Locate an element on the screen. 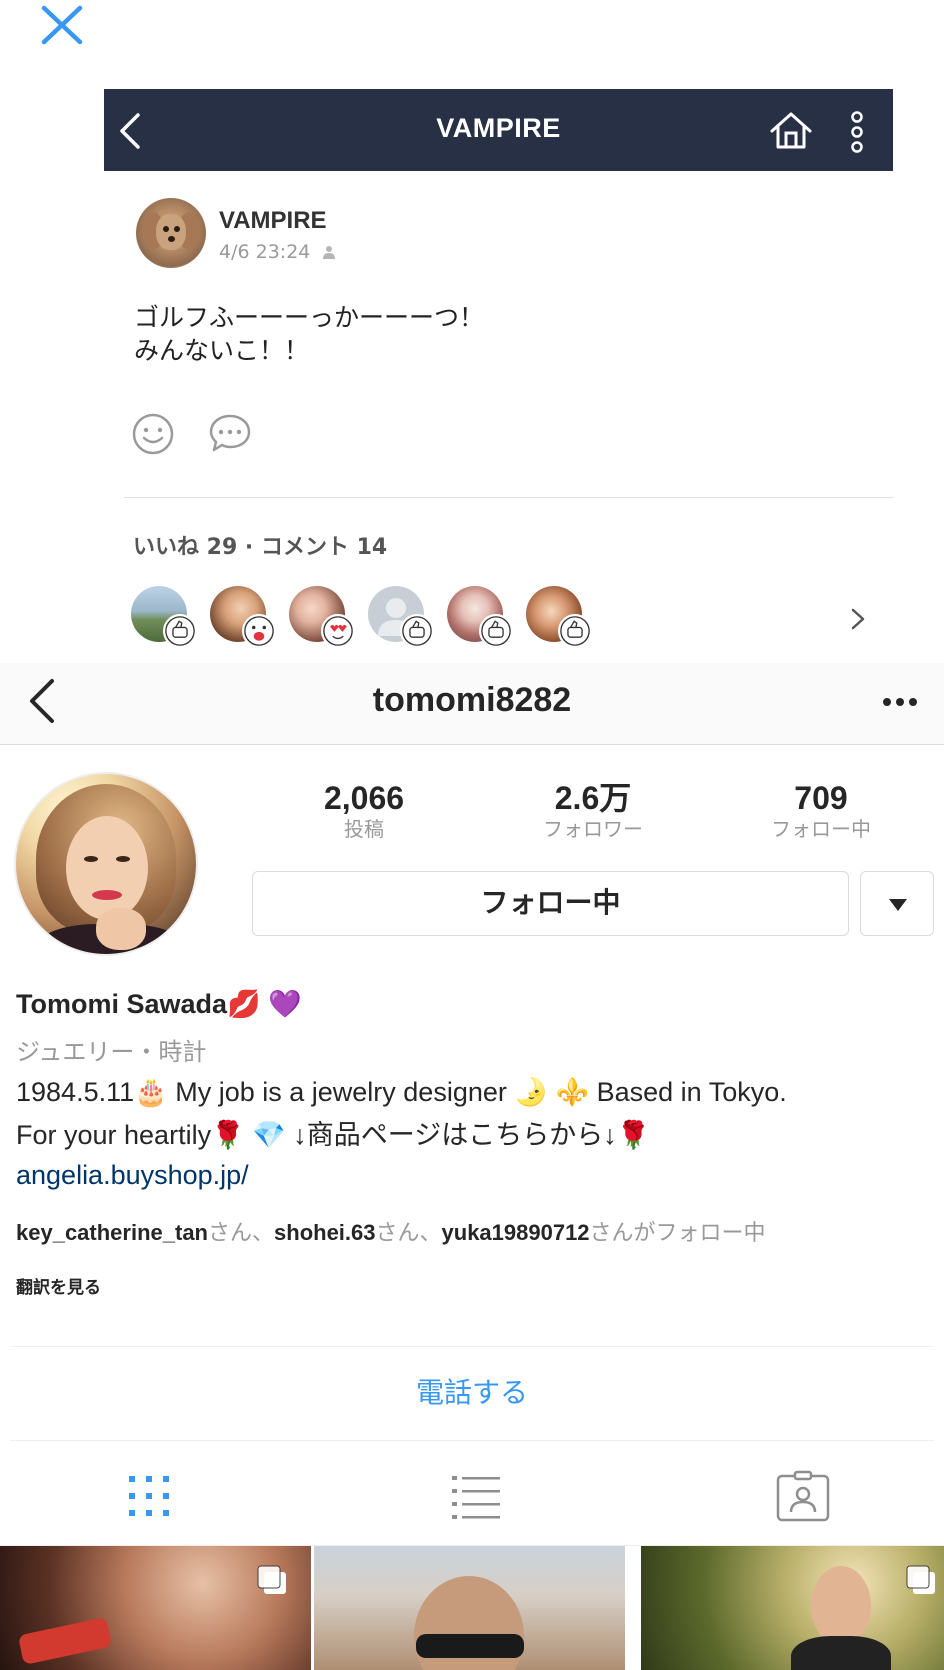 This screenshot has width=944, height=1670. post-author-name: VAMPIRE is located at coordinates (273, 221).